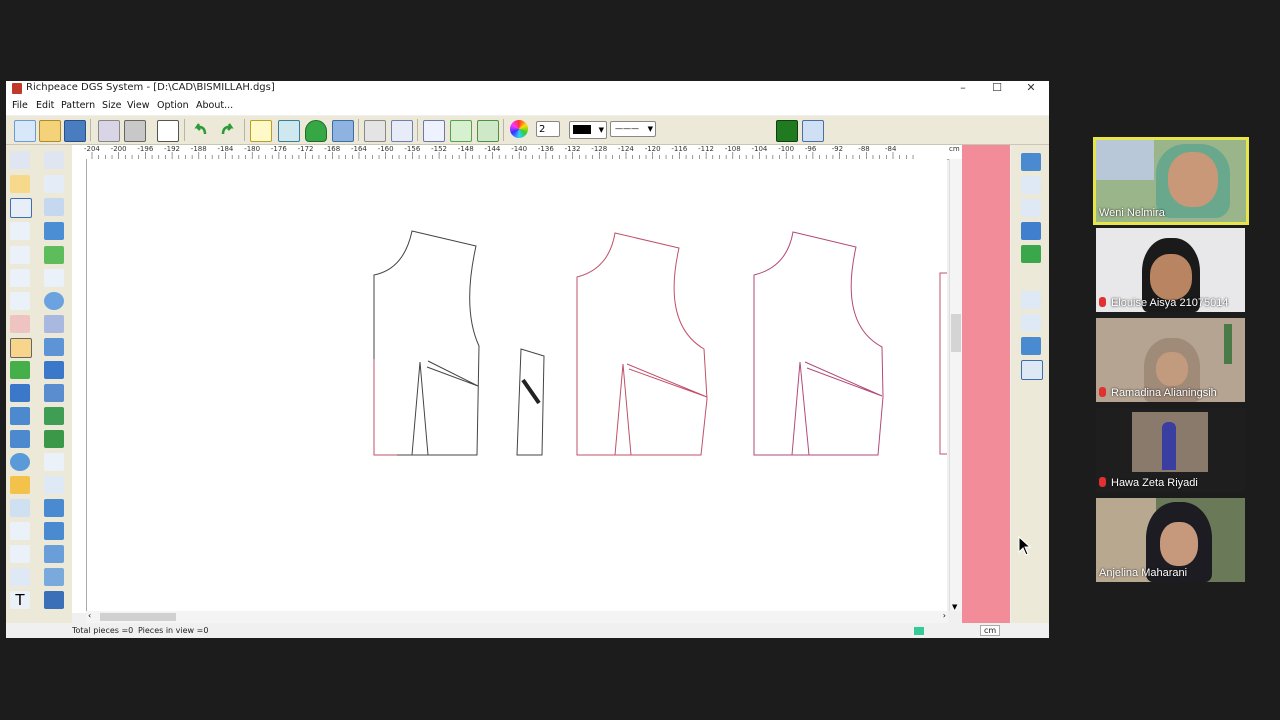  What do you see at coordinates (20, 160) in the screenshot?
I see `arrow-select-icon` at bounding box center [20, 160].